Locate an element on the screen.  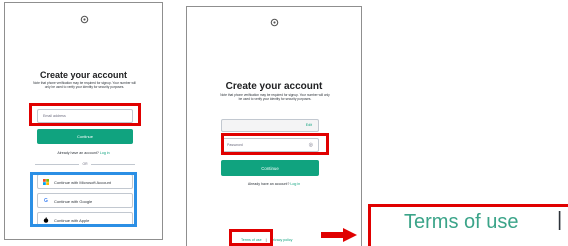
zoomed-terms-detail: Terms of use | is located at coordinates (468, 225).